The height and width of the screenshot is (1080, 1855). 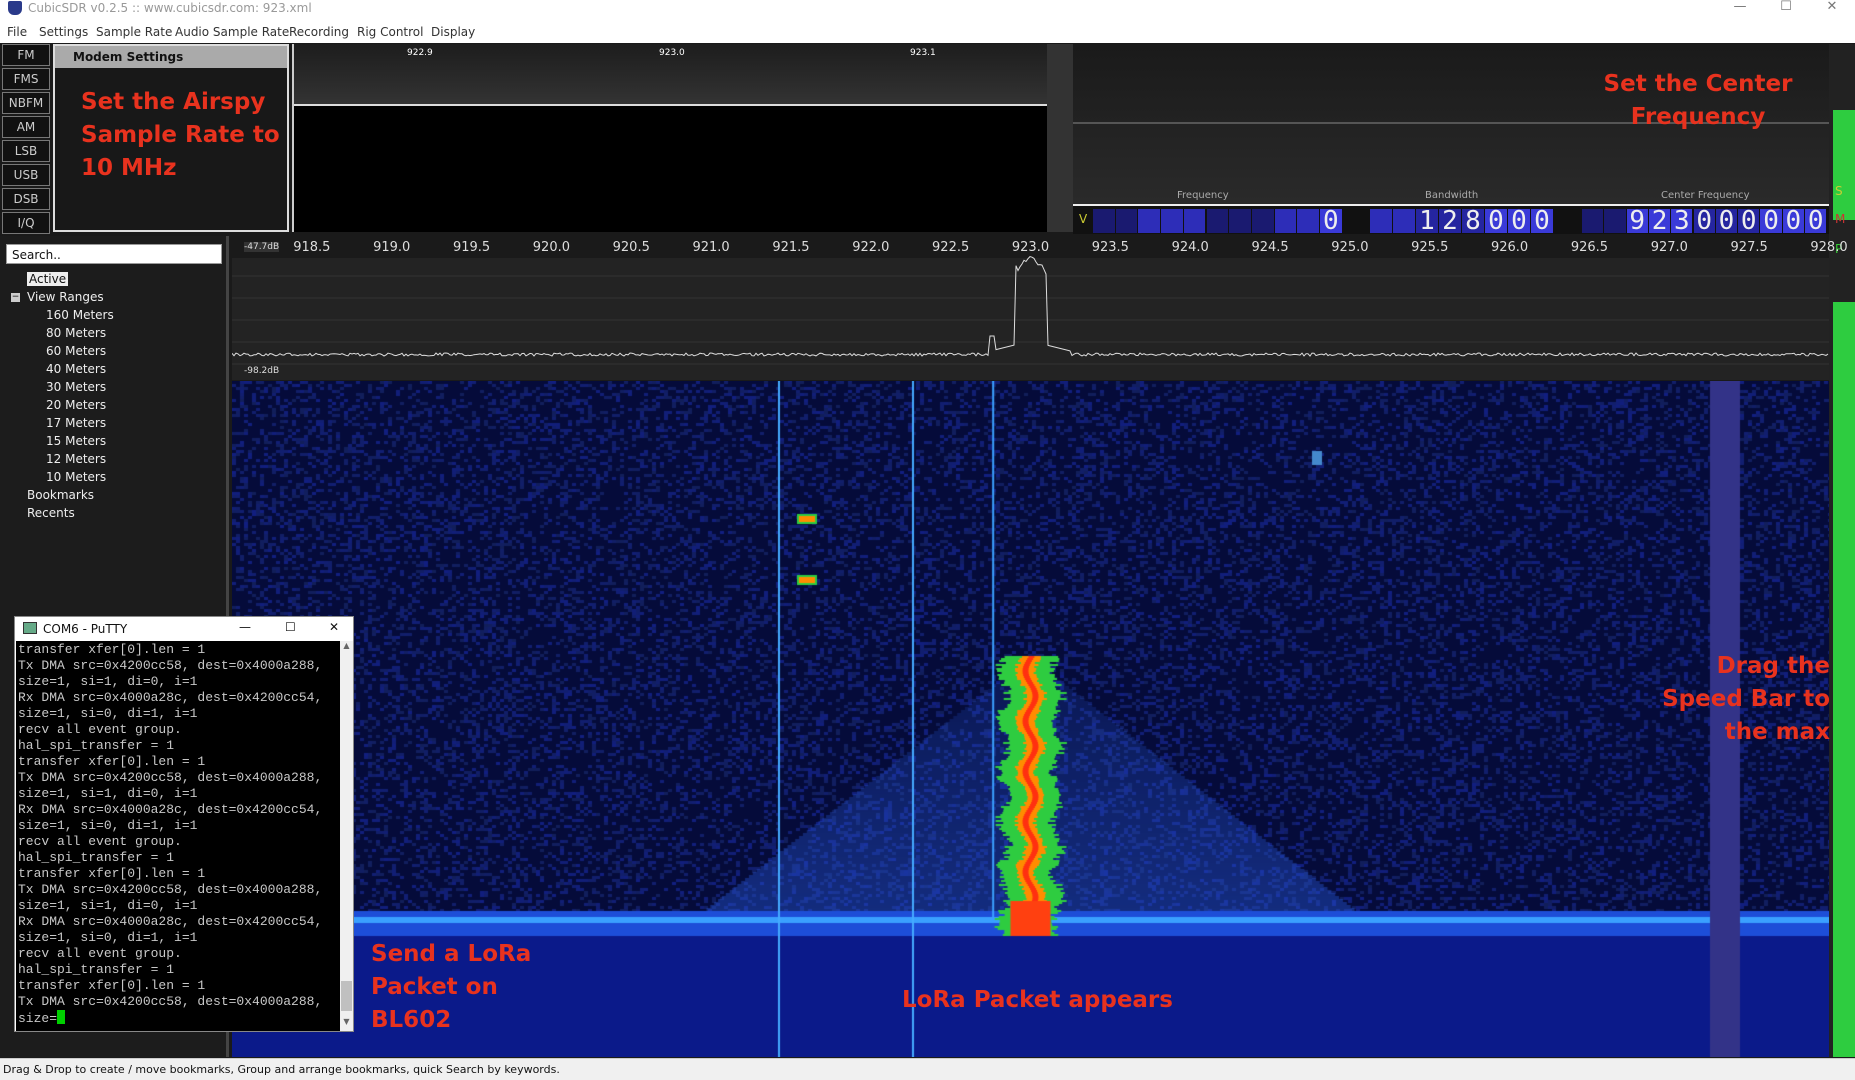 I want to click on speed-bar, so click(x=1844, y=719).